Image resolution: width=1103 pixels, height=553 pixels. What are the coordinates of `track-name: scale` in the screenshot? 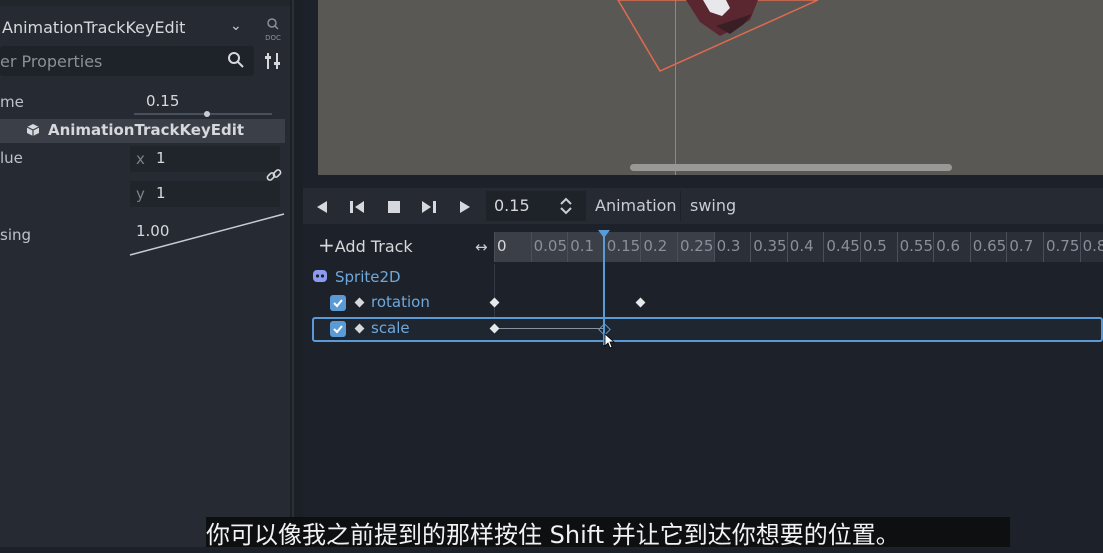 It's located at (390, 328).